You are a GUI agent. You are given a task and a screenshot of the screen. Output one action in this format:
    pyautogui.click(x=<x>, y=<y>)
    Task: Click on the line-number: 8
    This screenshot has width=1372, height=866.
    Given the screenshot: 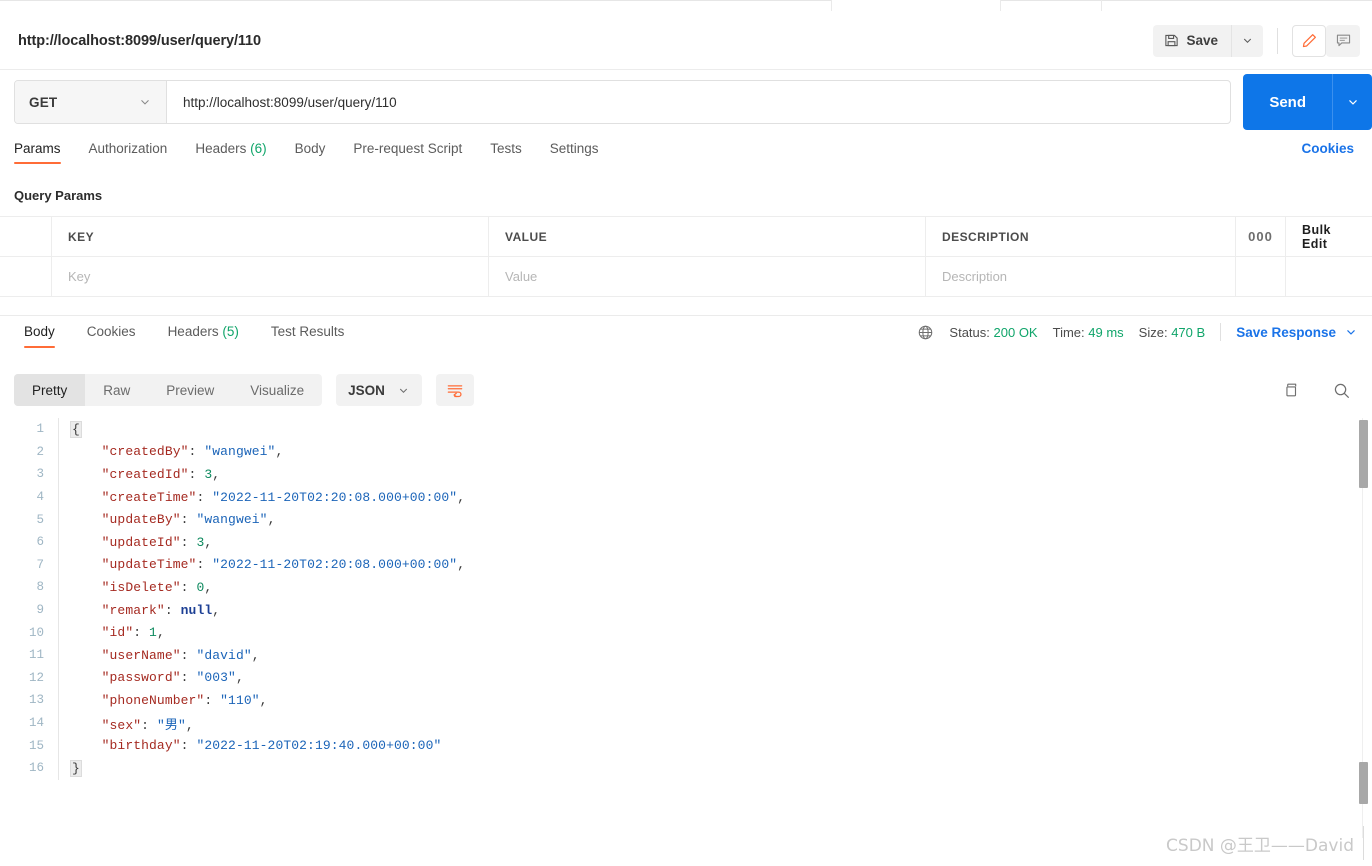 What is the action you would take?
    pyautogui.click(x=40, y=587)
    